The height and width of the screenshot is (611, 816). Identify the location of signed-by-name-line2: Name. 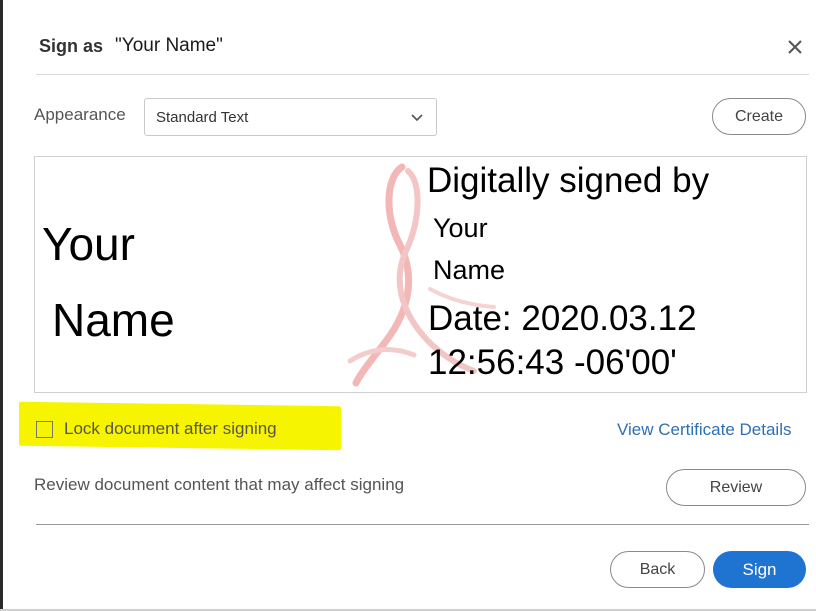
(469, 270).